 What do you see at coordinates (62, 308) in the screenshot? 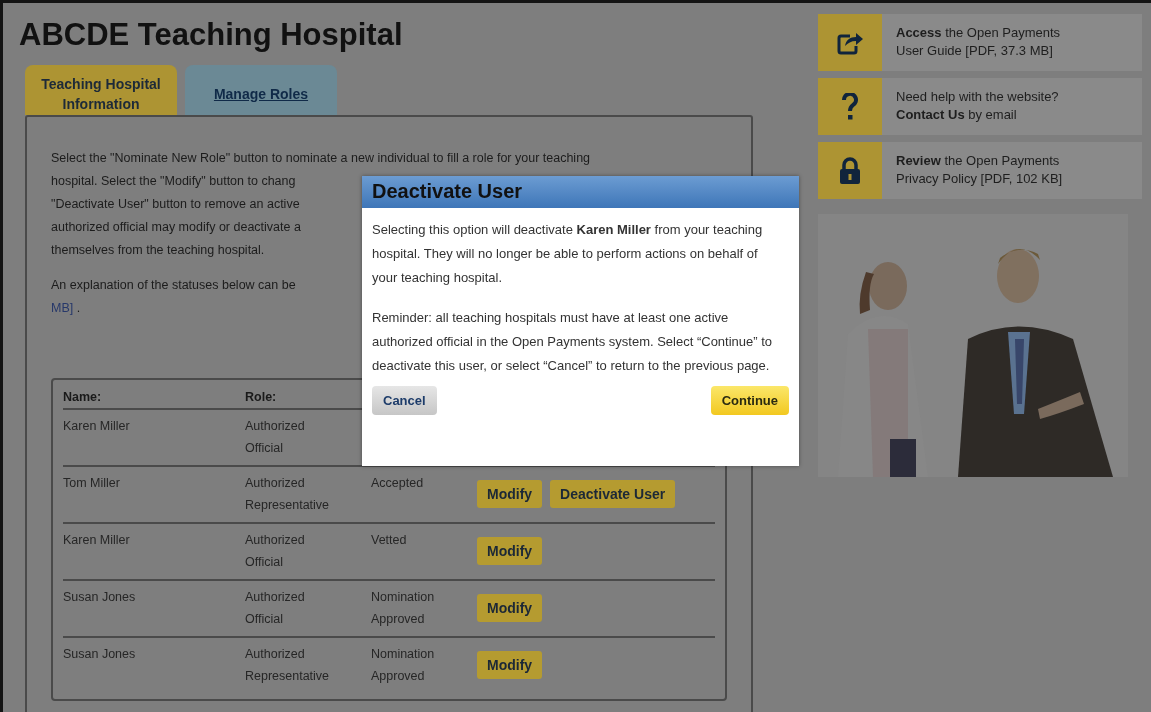
I see `document-link: MB]` at bounding box center [62, 308].